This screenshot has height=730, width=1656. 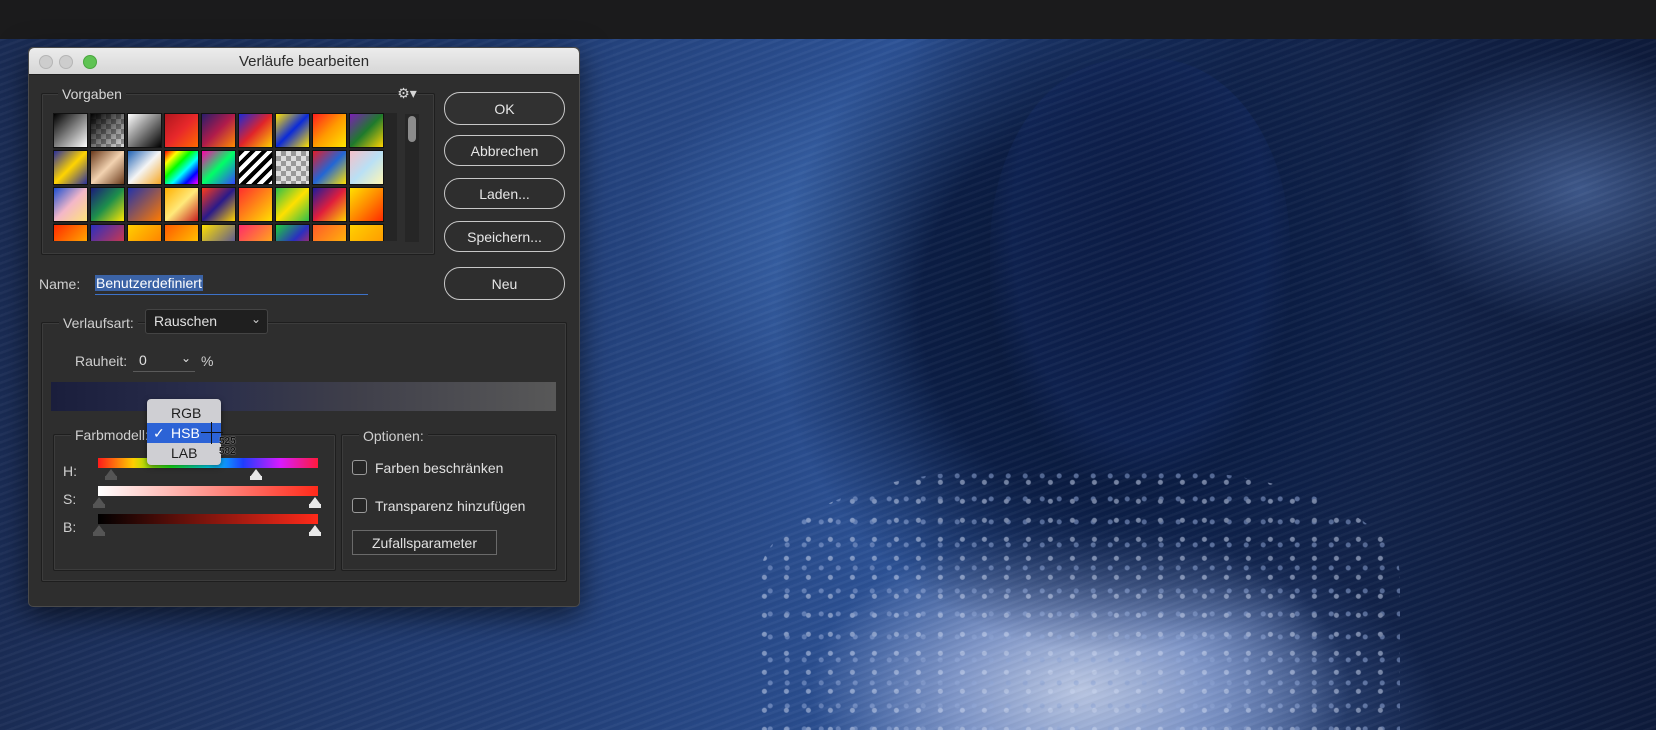 I want to click on randomize-button: Zufallsparameter, so click(x=424, y=542).